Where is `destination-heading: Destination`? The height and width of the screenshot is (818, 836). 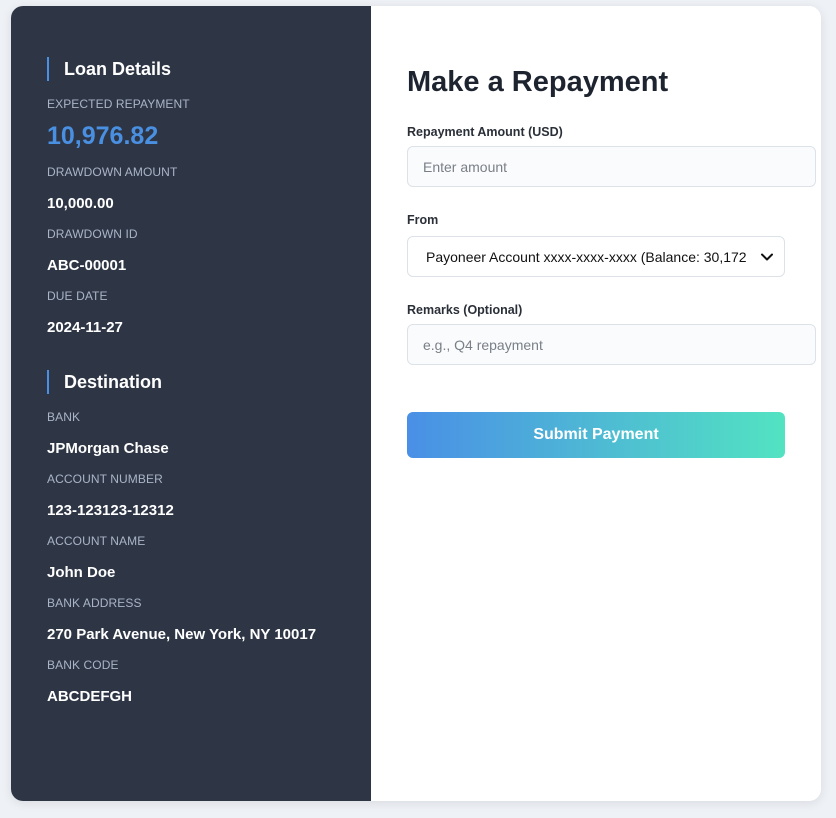 destination-heading: Destination is located at coordinates (209, 382).